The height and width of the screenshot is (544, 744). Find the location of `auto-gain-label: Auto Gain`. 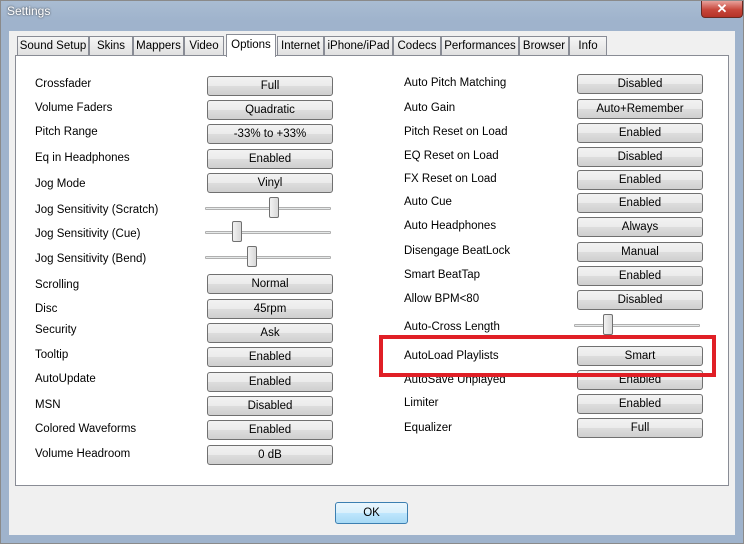

auto-gain-label: Auto Gain is located at coordinates (430, 108).